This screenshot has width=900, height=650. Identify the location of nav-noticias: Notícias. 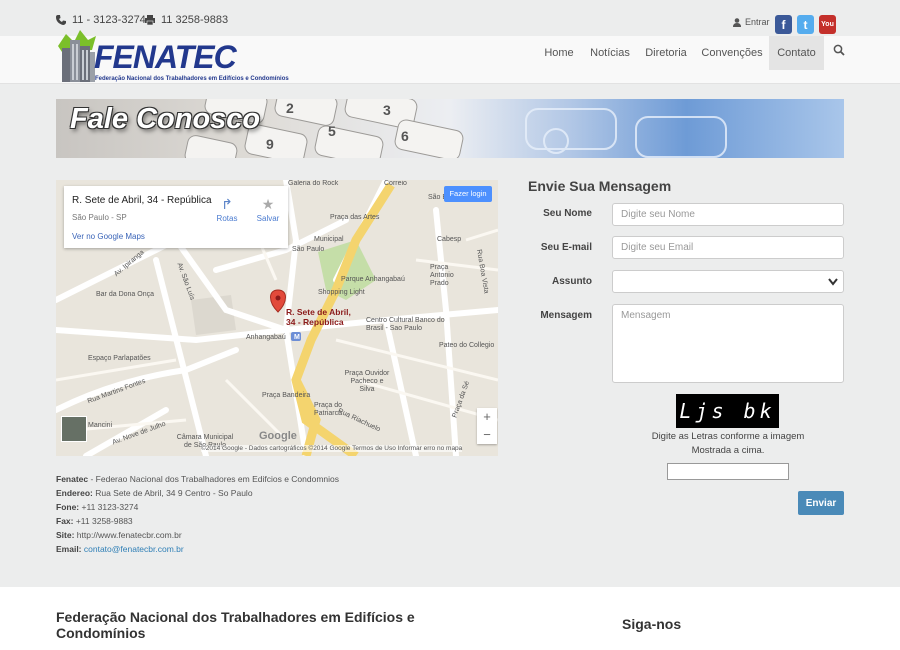
(610, 53).